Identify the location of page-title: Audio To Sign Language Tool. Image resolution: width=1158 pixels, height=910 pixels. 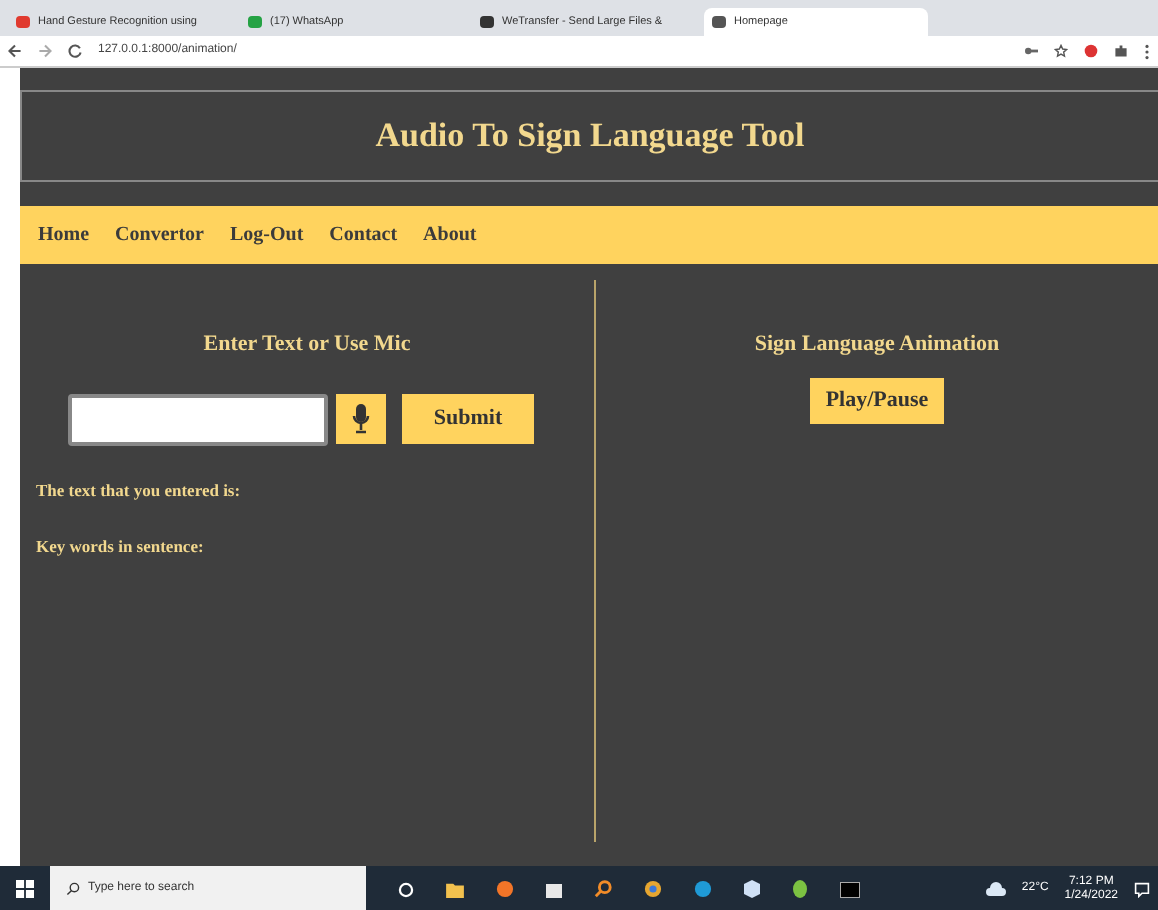
(590, 136).